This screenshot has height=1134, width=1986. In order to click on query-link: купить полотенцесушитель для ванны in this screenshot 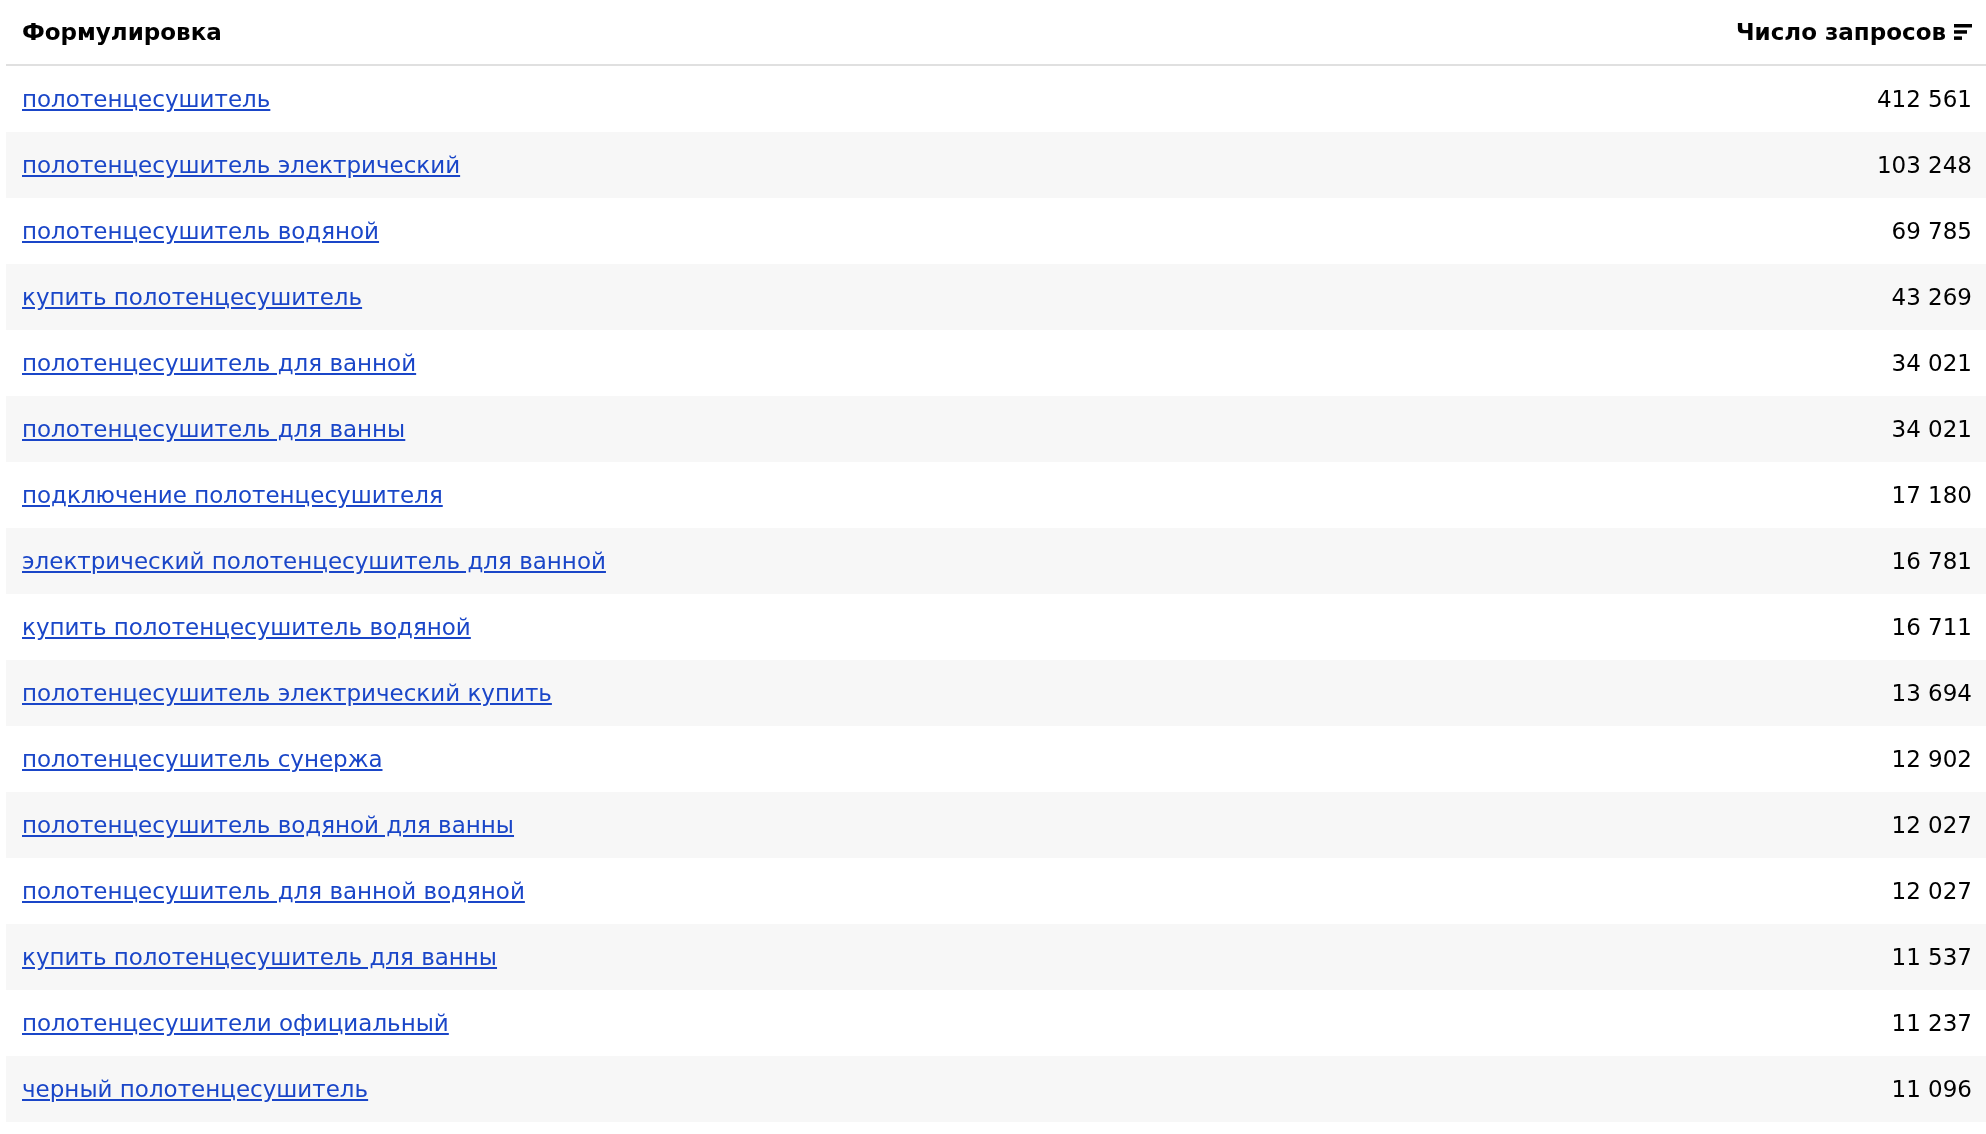, I will do `click(260, 957)`.